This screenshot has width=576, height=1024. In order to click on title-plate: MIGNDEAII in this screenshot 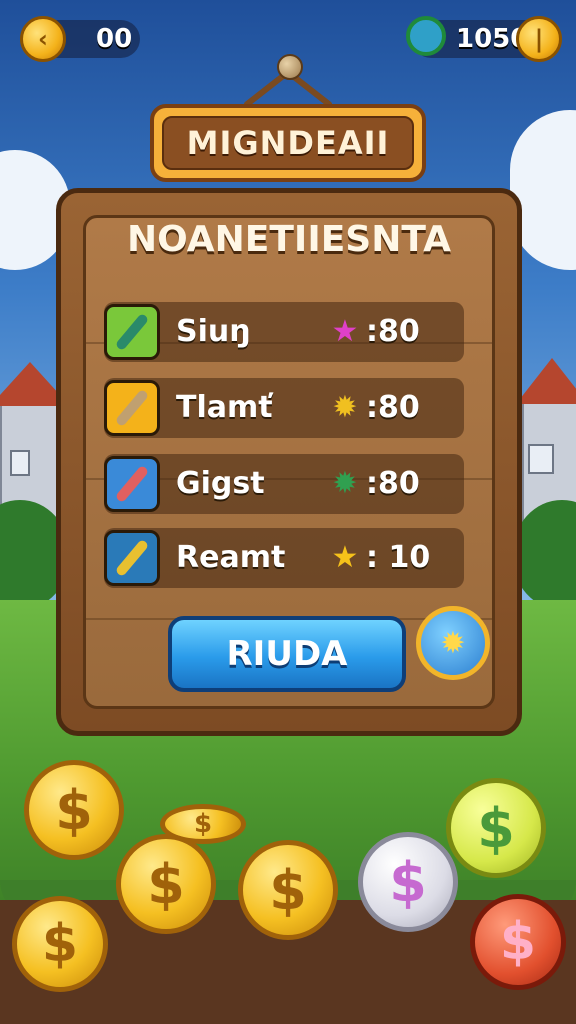, I will do `click(288, 143)`.